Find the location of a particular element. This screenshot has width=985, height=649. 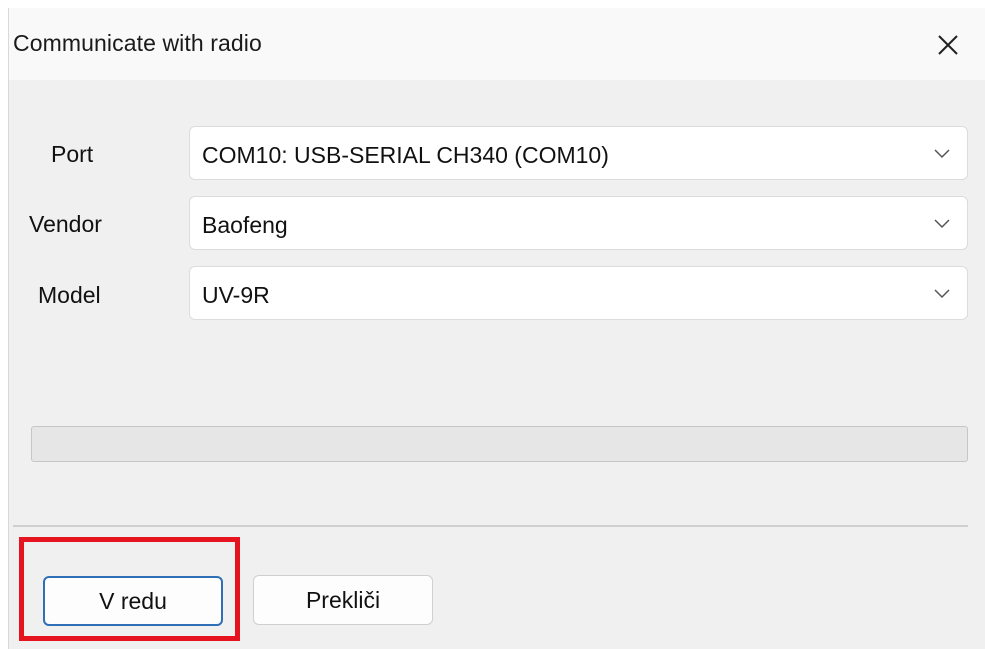

model-label: Model is located at coordinates (69, 295).